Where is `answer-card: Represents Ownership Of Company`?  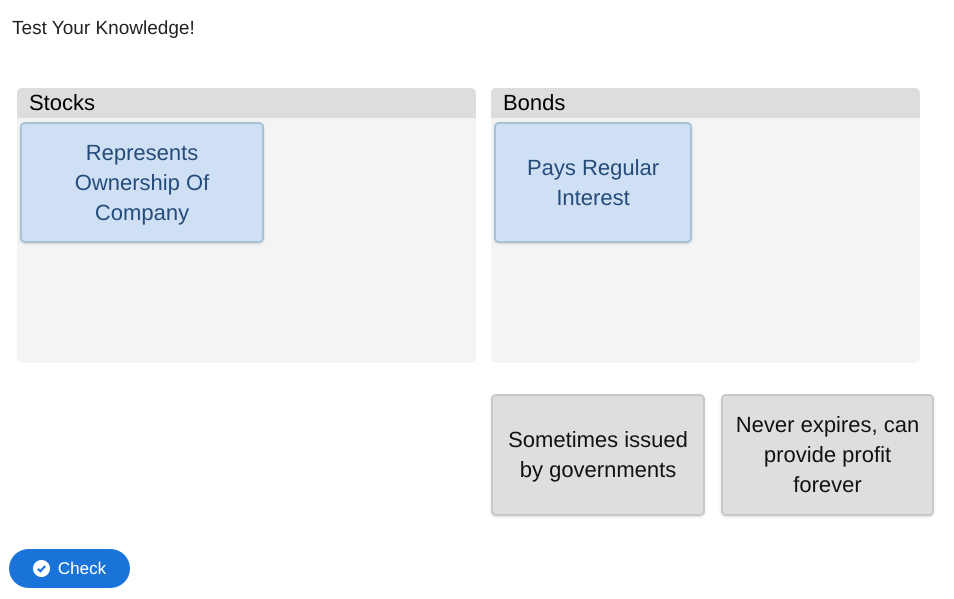 answer-card: Represents Ownership Of Company is located at coordinates (142, 182).